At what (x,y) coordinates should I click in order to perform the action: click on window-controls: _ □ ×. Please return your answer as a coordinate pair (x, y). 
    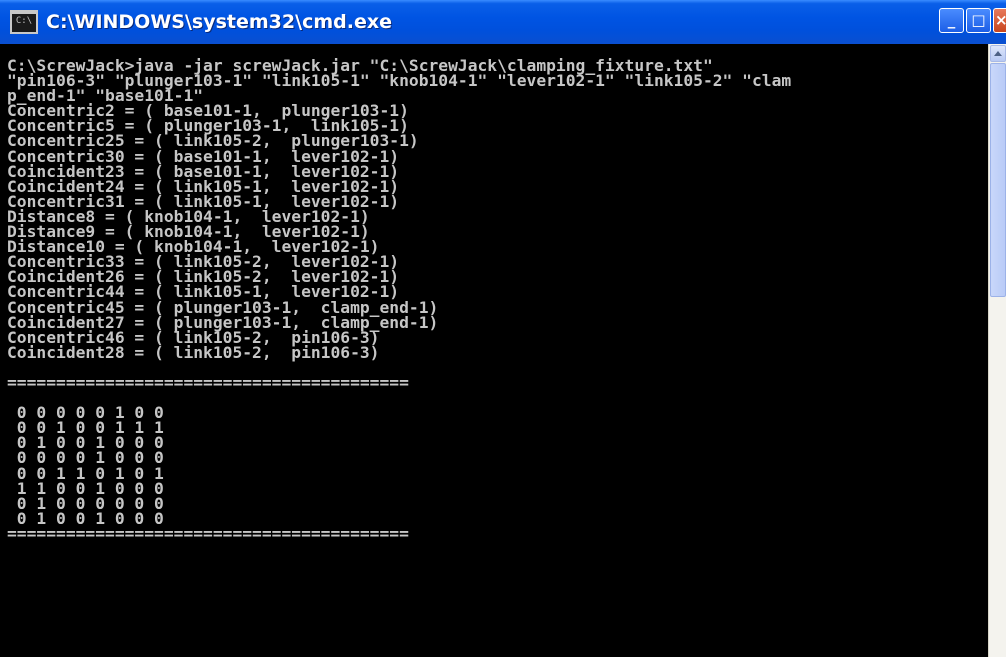
    Looking at the image, I should click on (972, 20).